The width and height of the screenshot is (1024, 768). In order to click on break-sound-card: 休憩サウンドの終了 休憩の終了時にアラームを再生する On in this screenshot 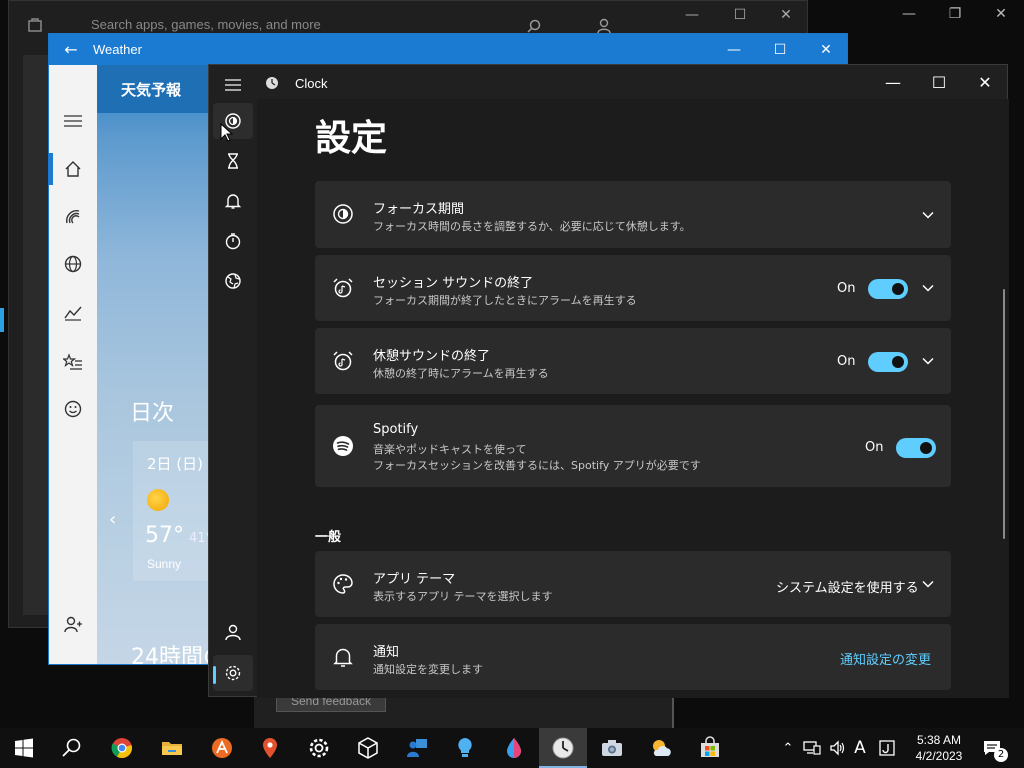, I will do `click(633, 361)`.